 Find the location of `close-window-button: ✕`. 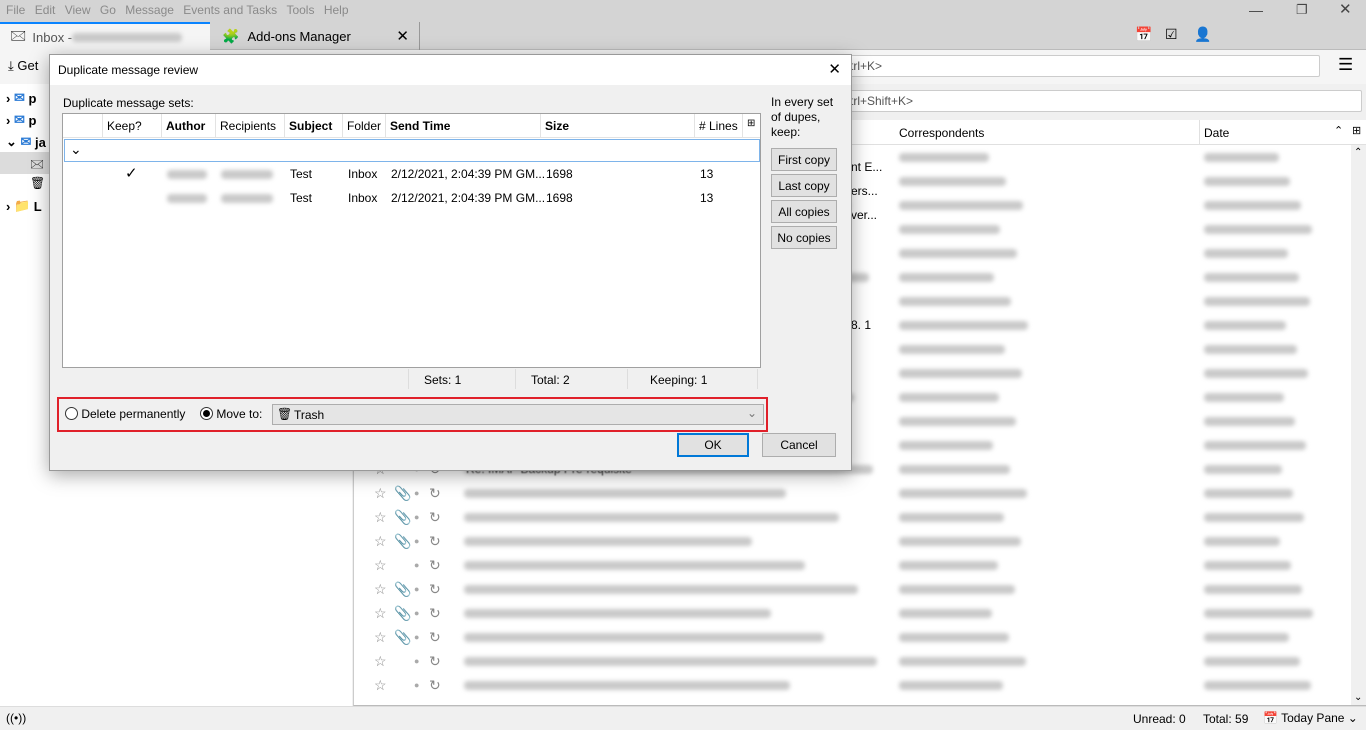

close-window-button: ✕ is located at coordinates (1345, 10).